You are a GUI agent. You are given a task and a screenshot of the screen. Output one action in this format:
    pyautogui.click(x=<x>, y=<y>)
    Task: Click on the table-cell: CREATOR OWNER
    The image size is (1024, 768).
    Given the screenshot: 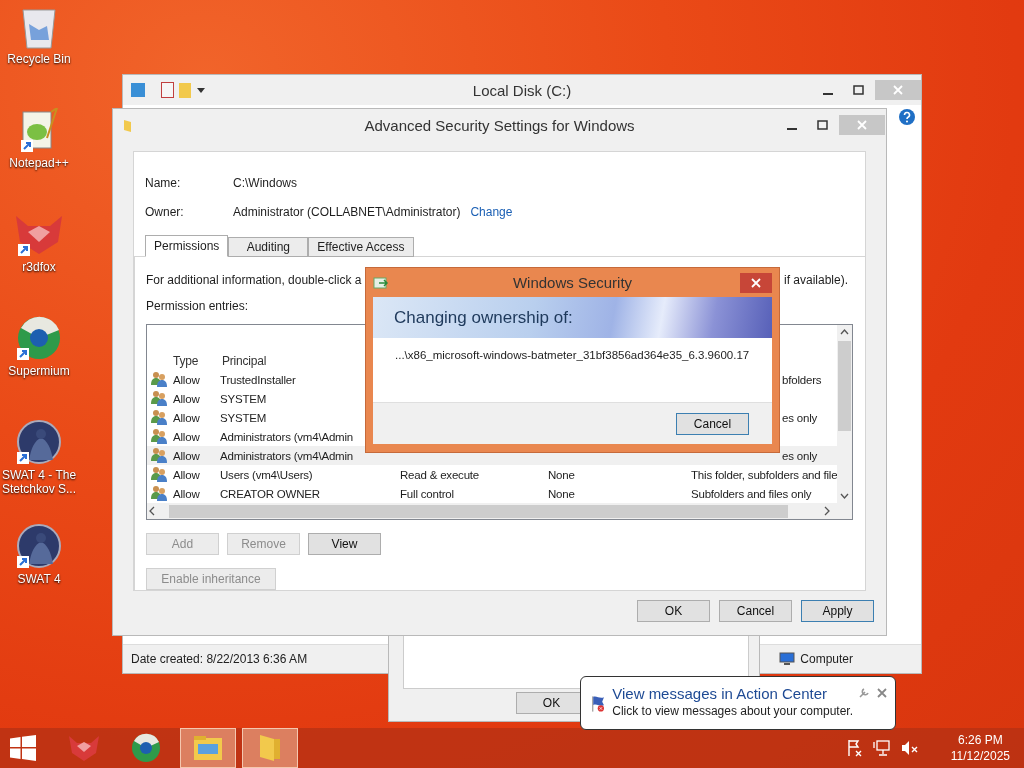 What is the action you would take?
    pyautogui.click(x=270, y=493)
    